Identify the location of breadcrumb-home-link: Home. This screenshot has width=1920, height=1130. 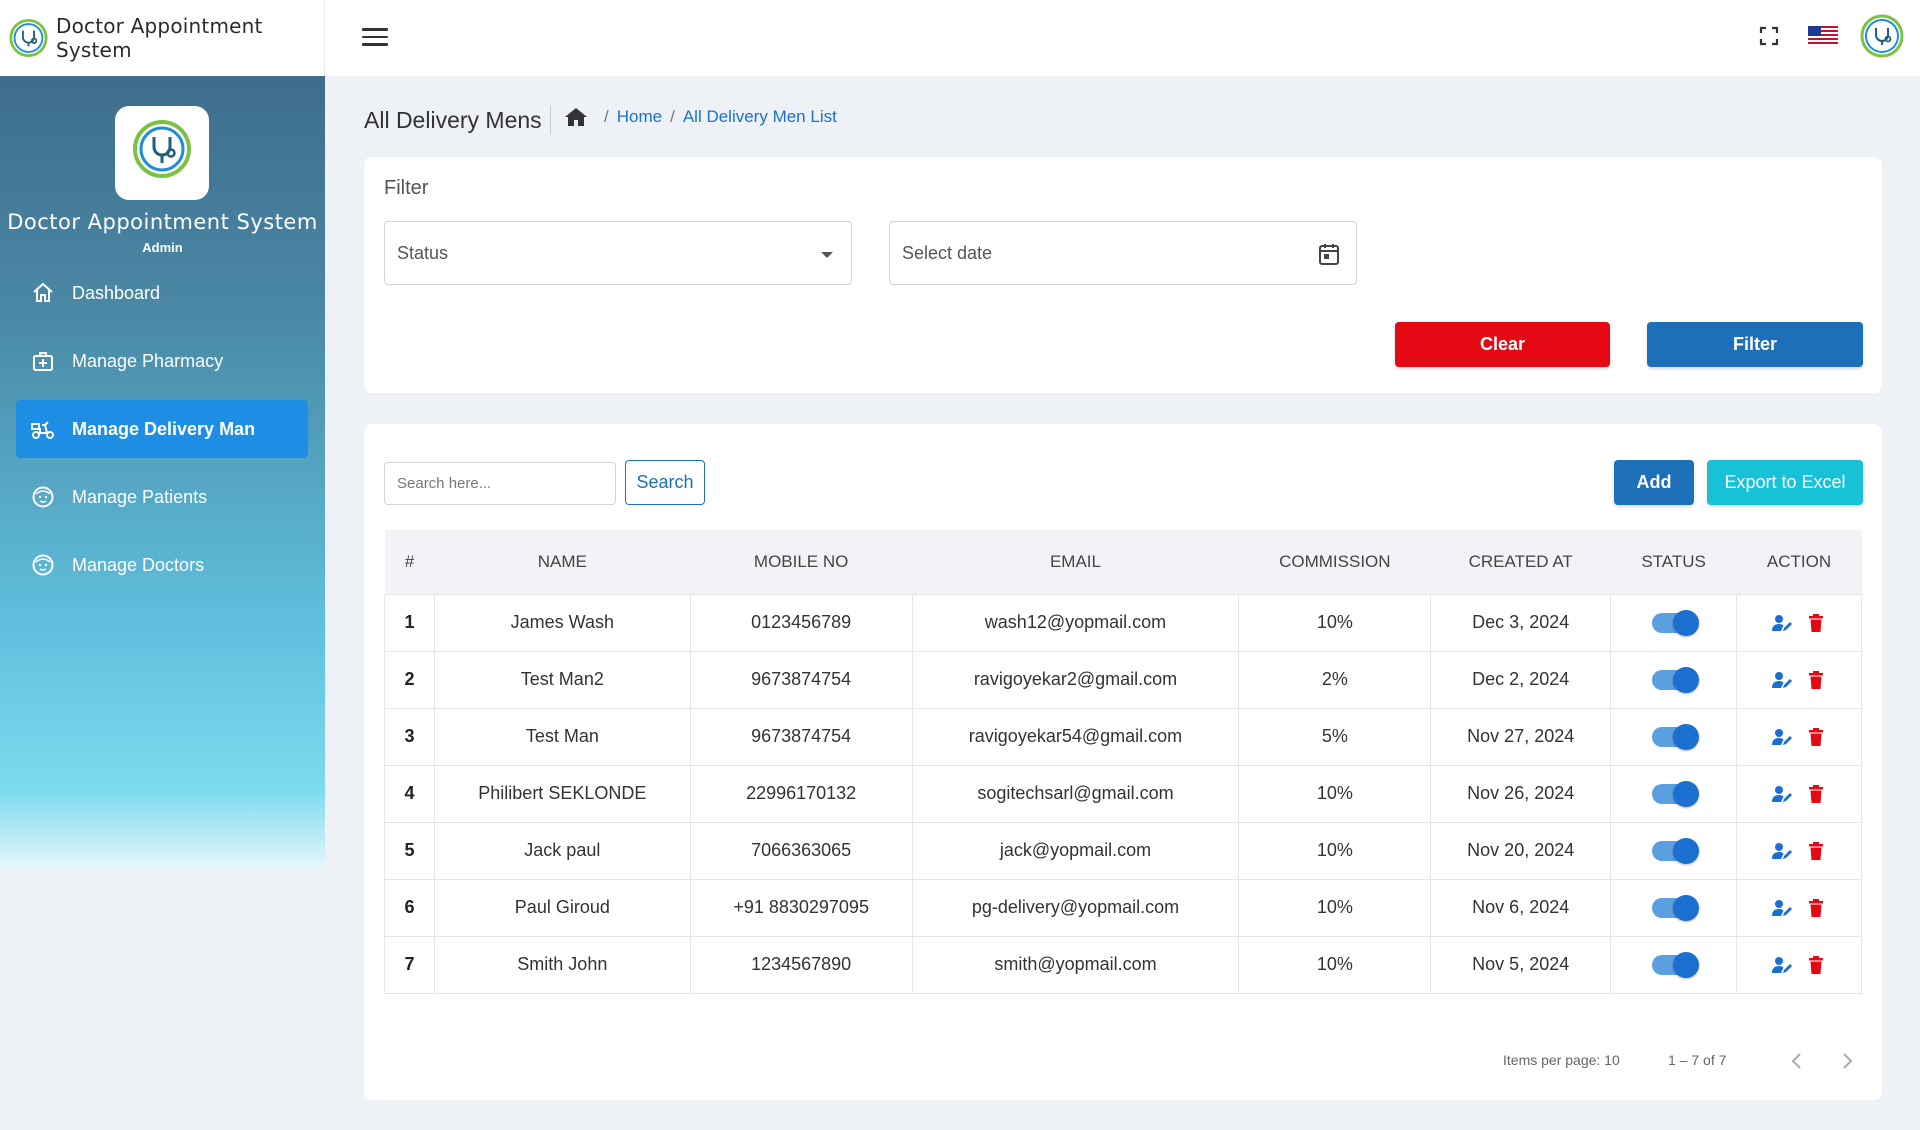
(639, 117).